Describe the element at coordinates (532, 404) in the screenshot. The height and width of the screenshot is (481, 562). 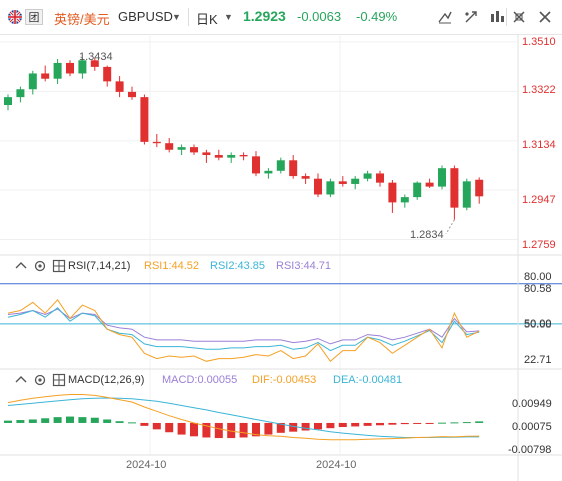
I see `macd-axis-label: 0.00949` at that location.